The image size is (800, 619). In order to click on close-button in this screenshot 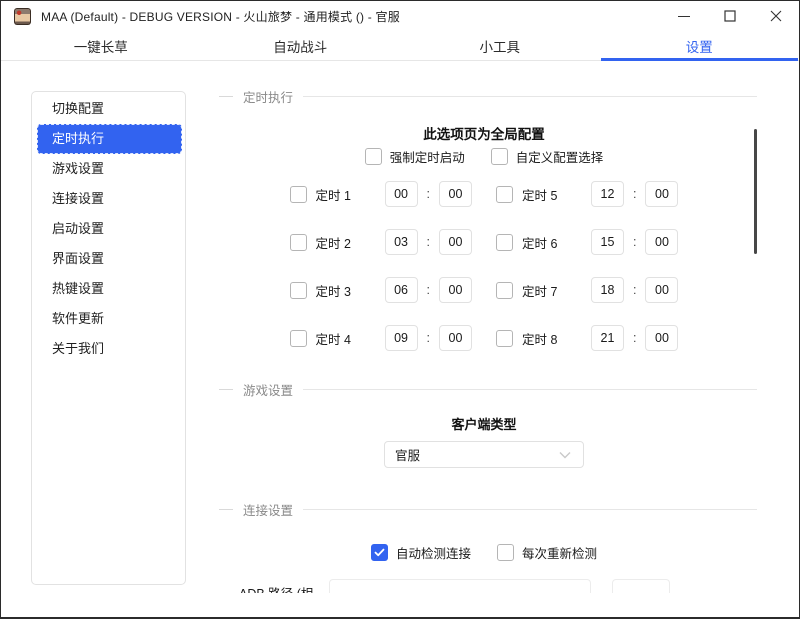, I will do `click(776, 16)`.